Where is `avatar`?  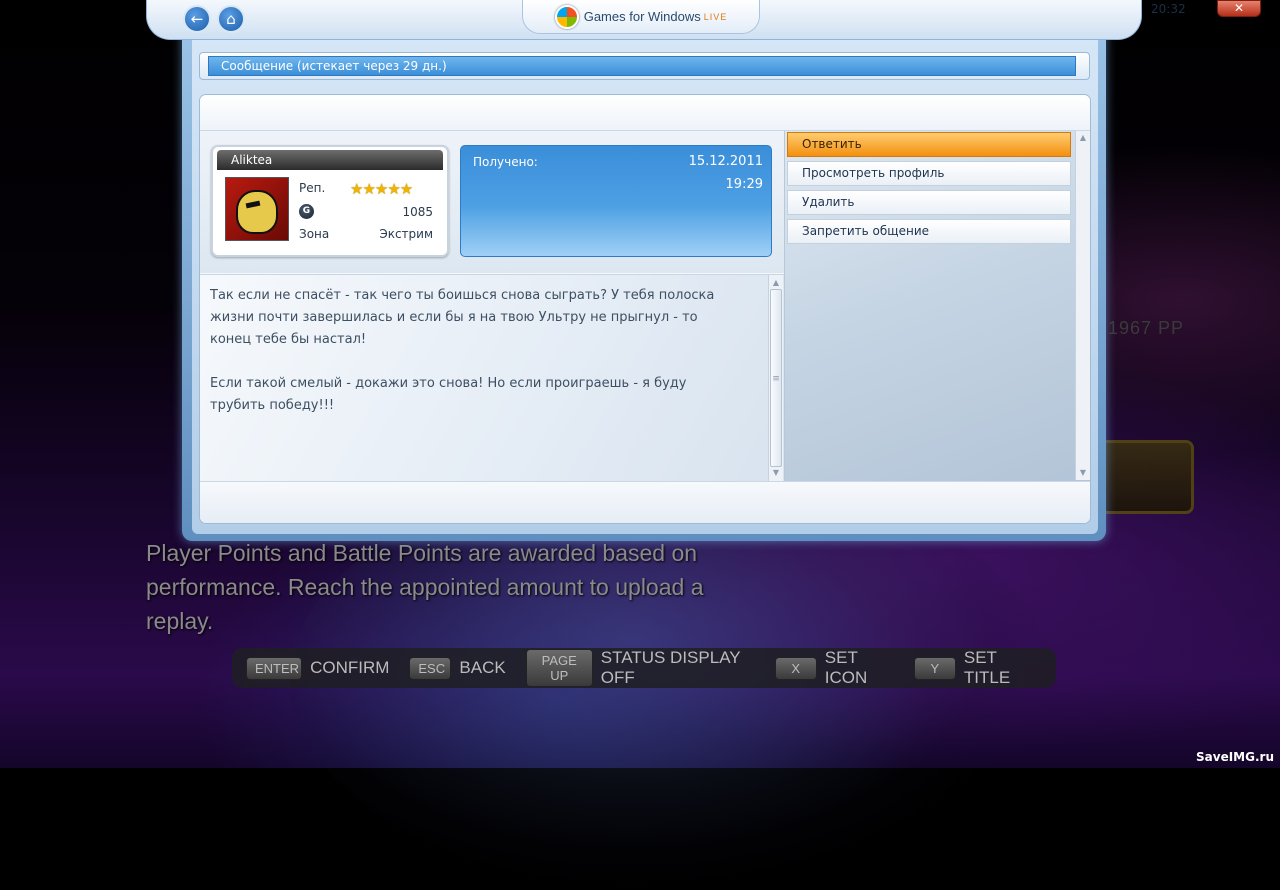
avatar is located at coordinates (257, 209).